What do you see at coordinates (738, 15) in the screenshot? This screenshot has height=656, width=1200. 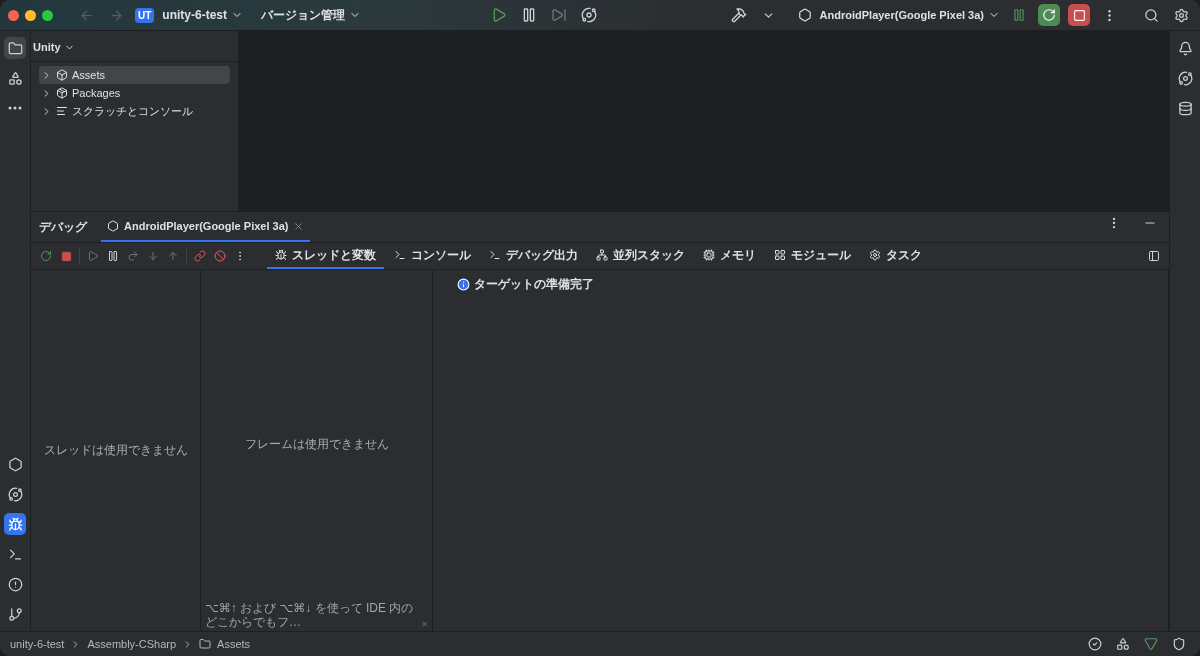 I see `build-icon` at bounding box center [738, 15].